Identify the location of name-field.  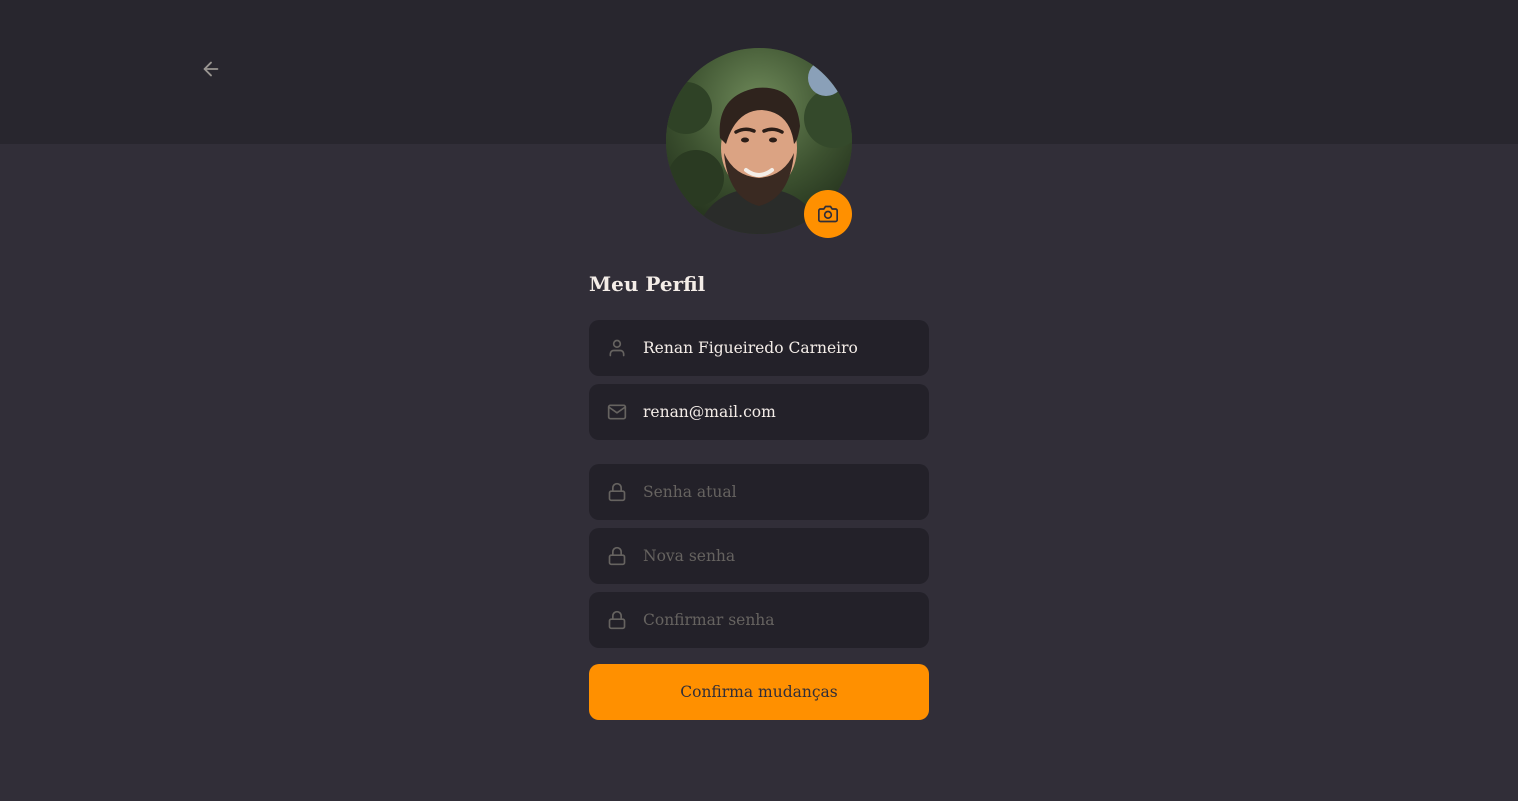
(759, 348).